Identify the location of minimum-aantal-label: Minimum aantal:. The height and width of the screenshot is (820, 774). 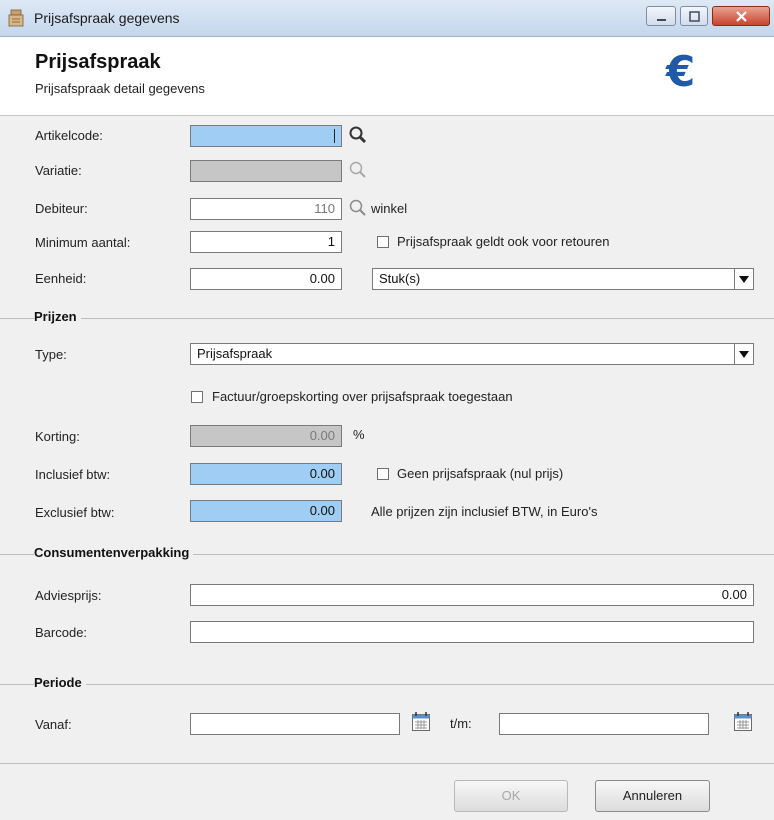
(83, 242).